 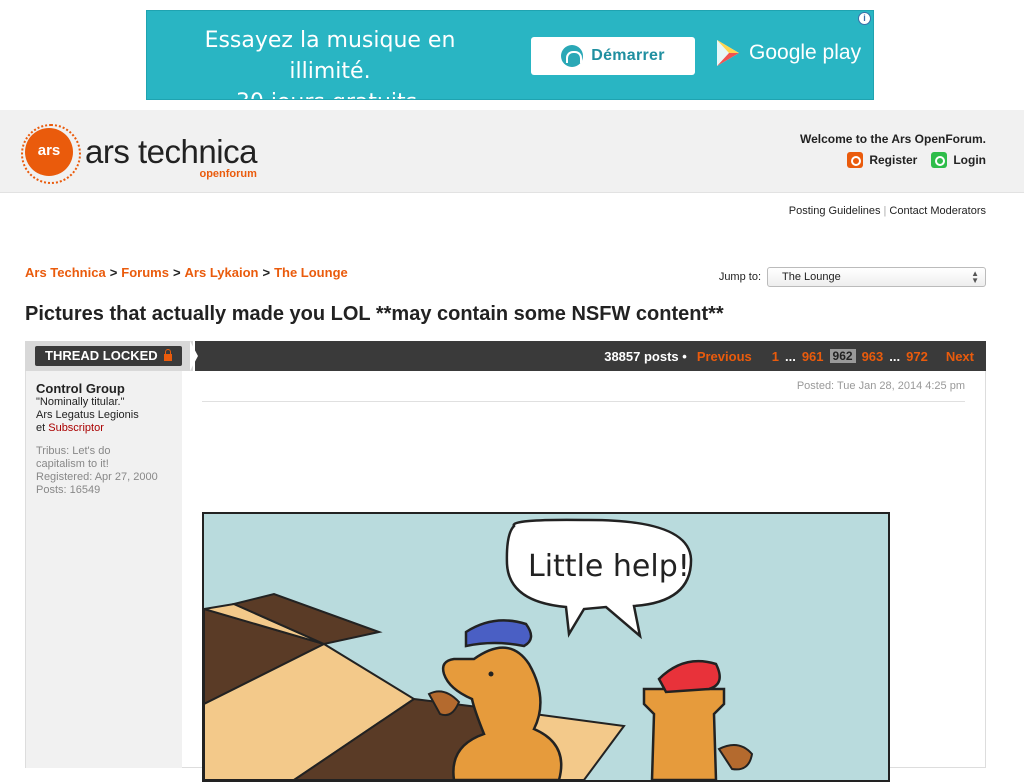 What do you see at coordinates (887, 211) in the screenshot?
I see `top-links: Posting Guidelines | Contact Moderators` at bounding box center [887, 211].